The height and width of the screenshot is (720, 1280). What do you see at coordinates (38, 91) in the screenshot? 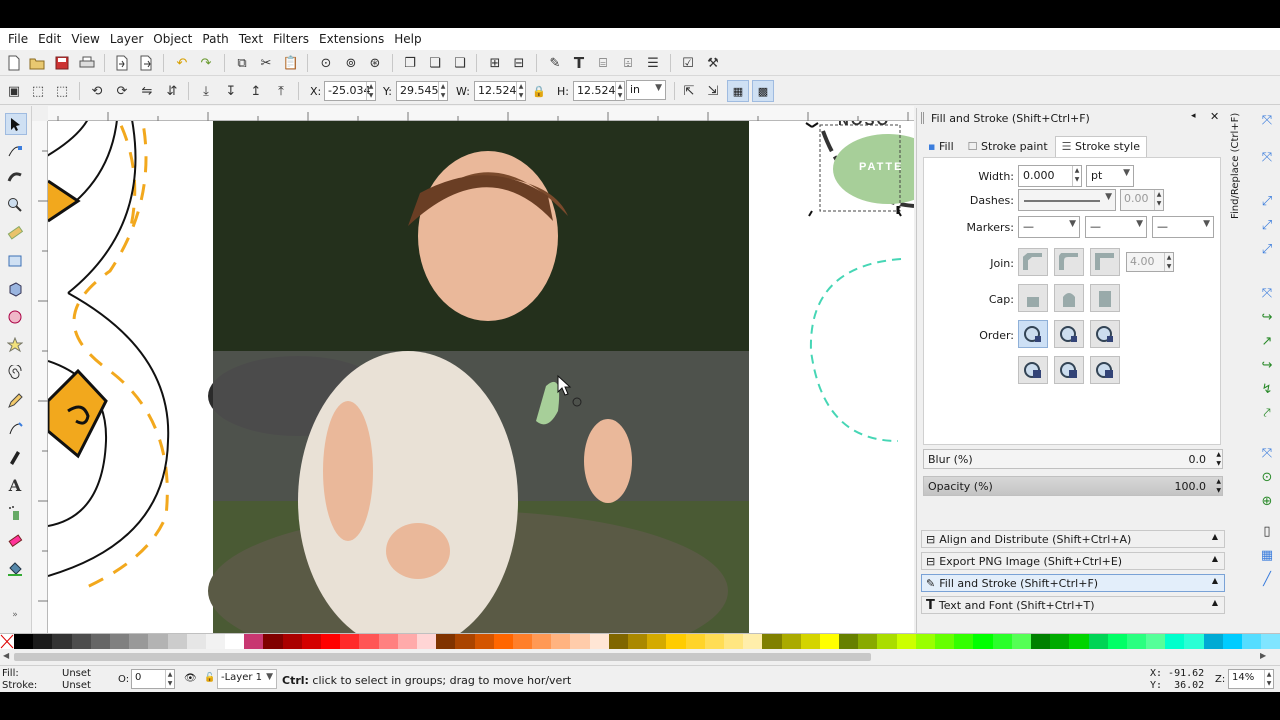
I see `select-all-layers-icon: ⬚` at bounding box center [38, 91].